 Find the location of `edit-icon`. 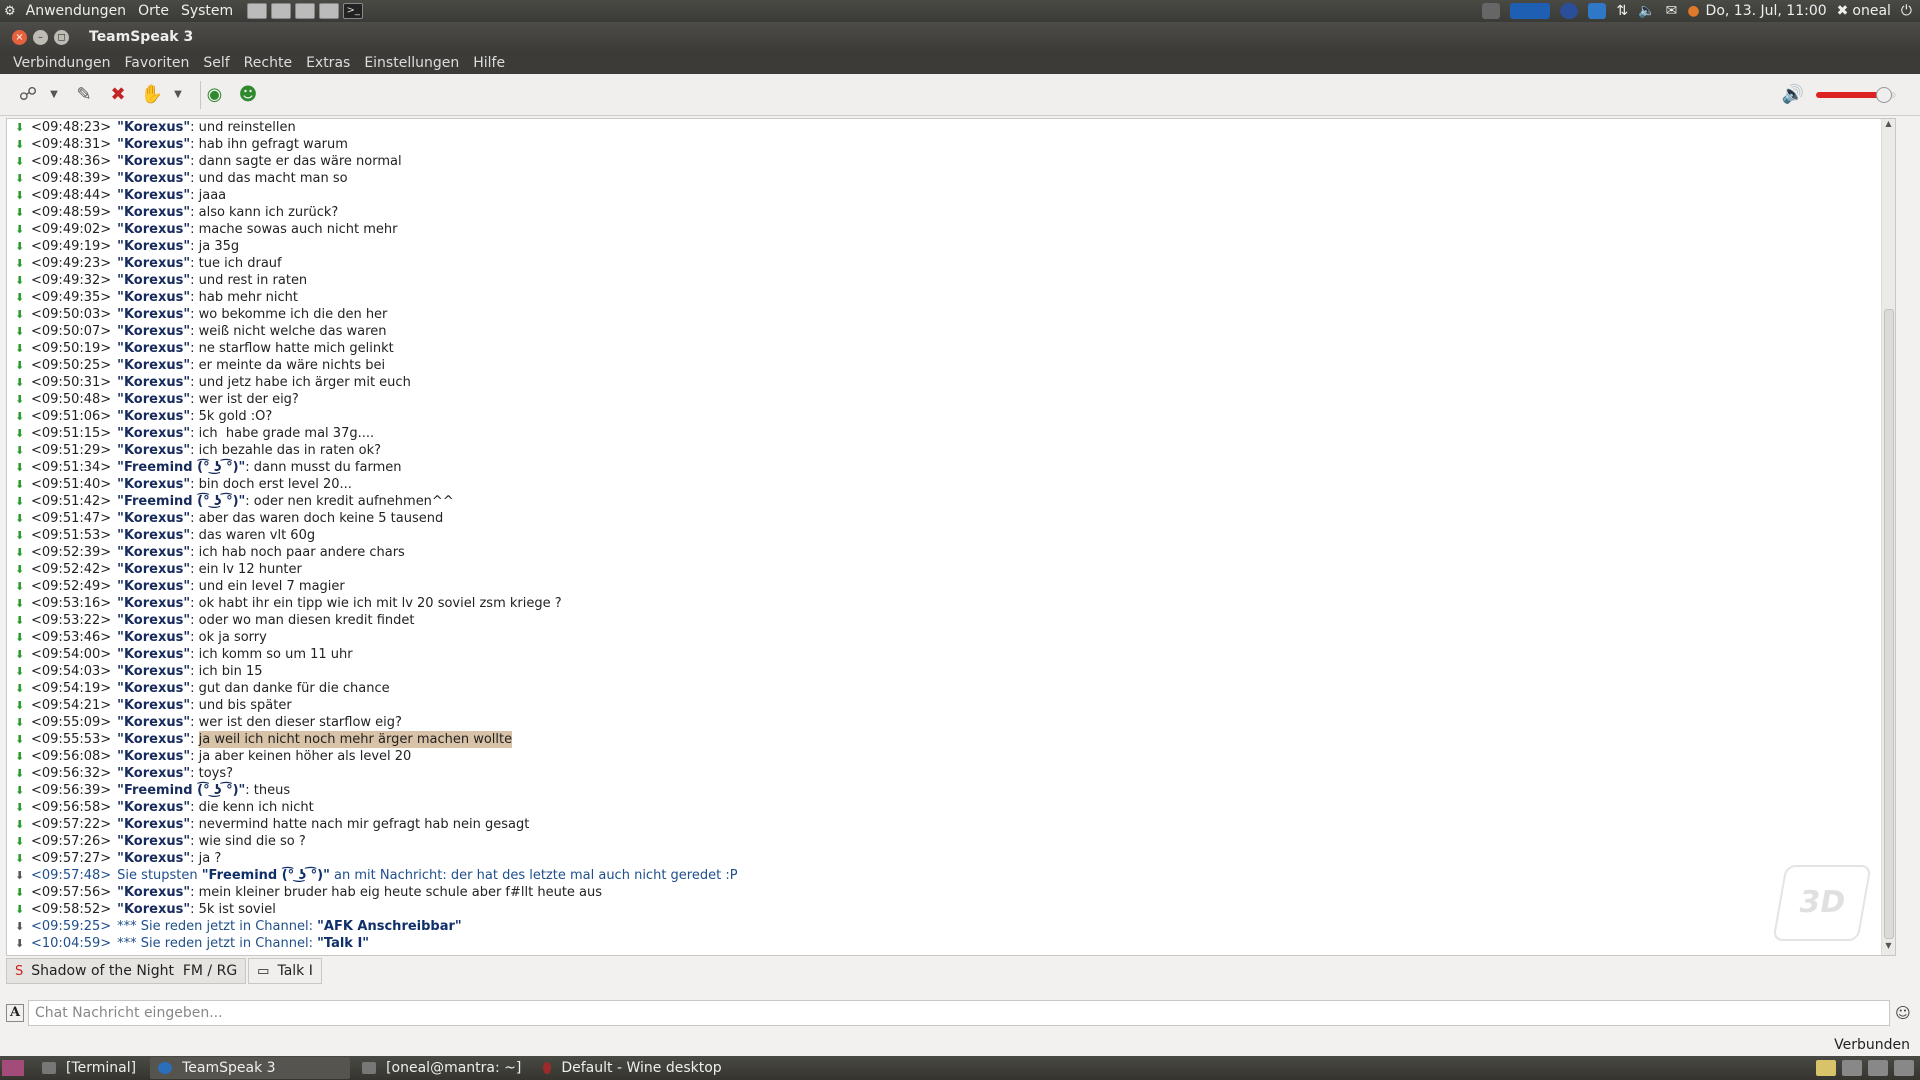

edit-icon is located at coordinates (1852, 1068).